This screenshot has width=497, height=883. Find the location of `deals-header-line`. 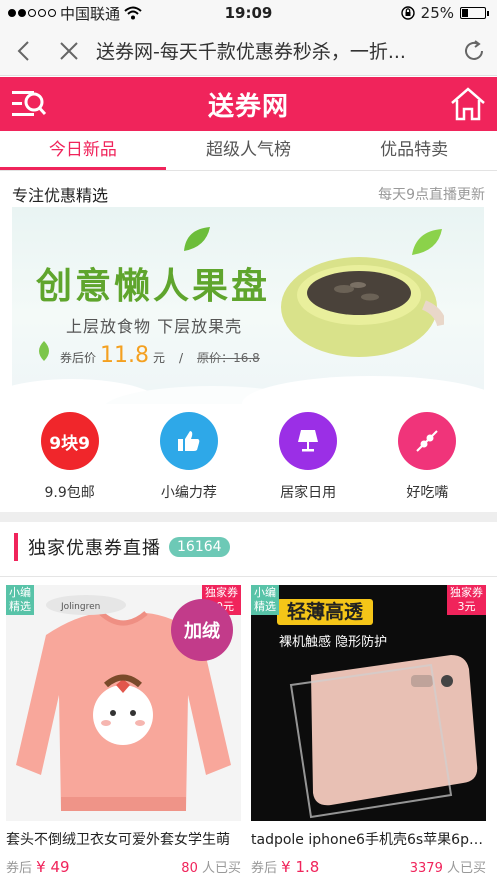

deals-header-line is located at coordinates (248, 576).